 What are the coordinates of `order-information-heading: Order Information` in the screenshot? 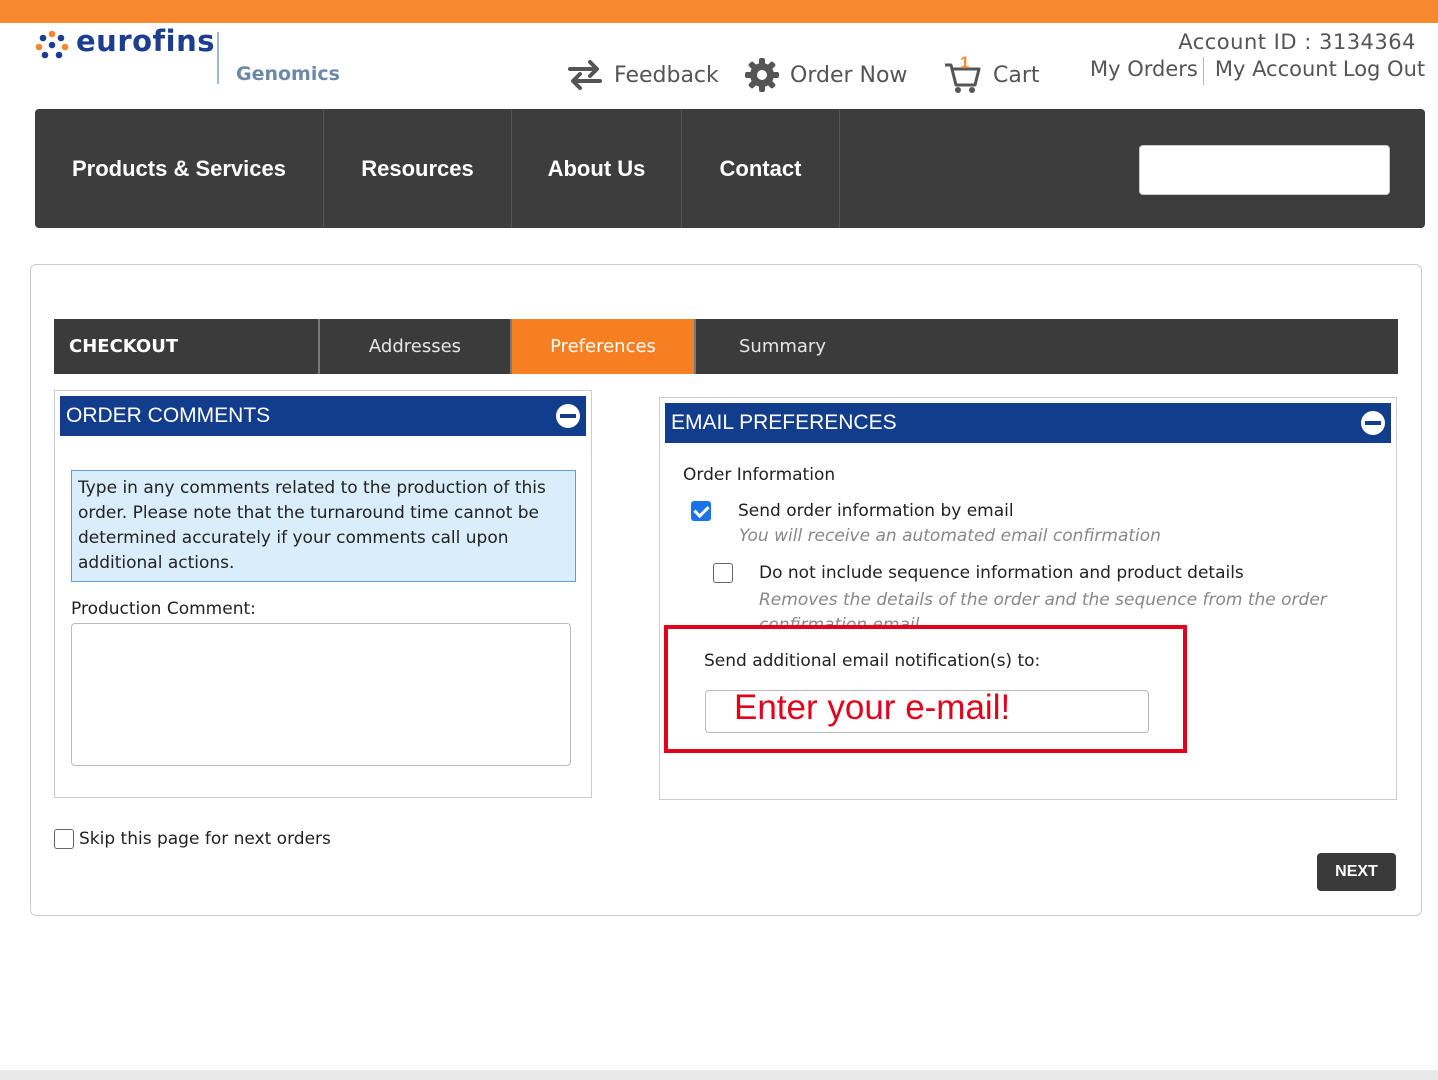 It's located at (759, 475).